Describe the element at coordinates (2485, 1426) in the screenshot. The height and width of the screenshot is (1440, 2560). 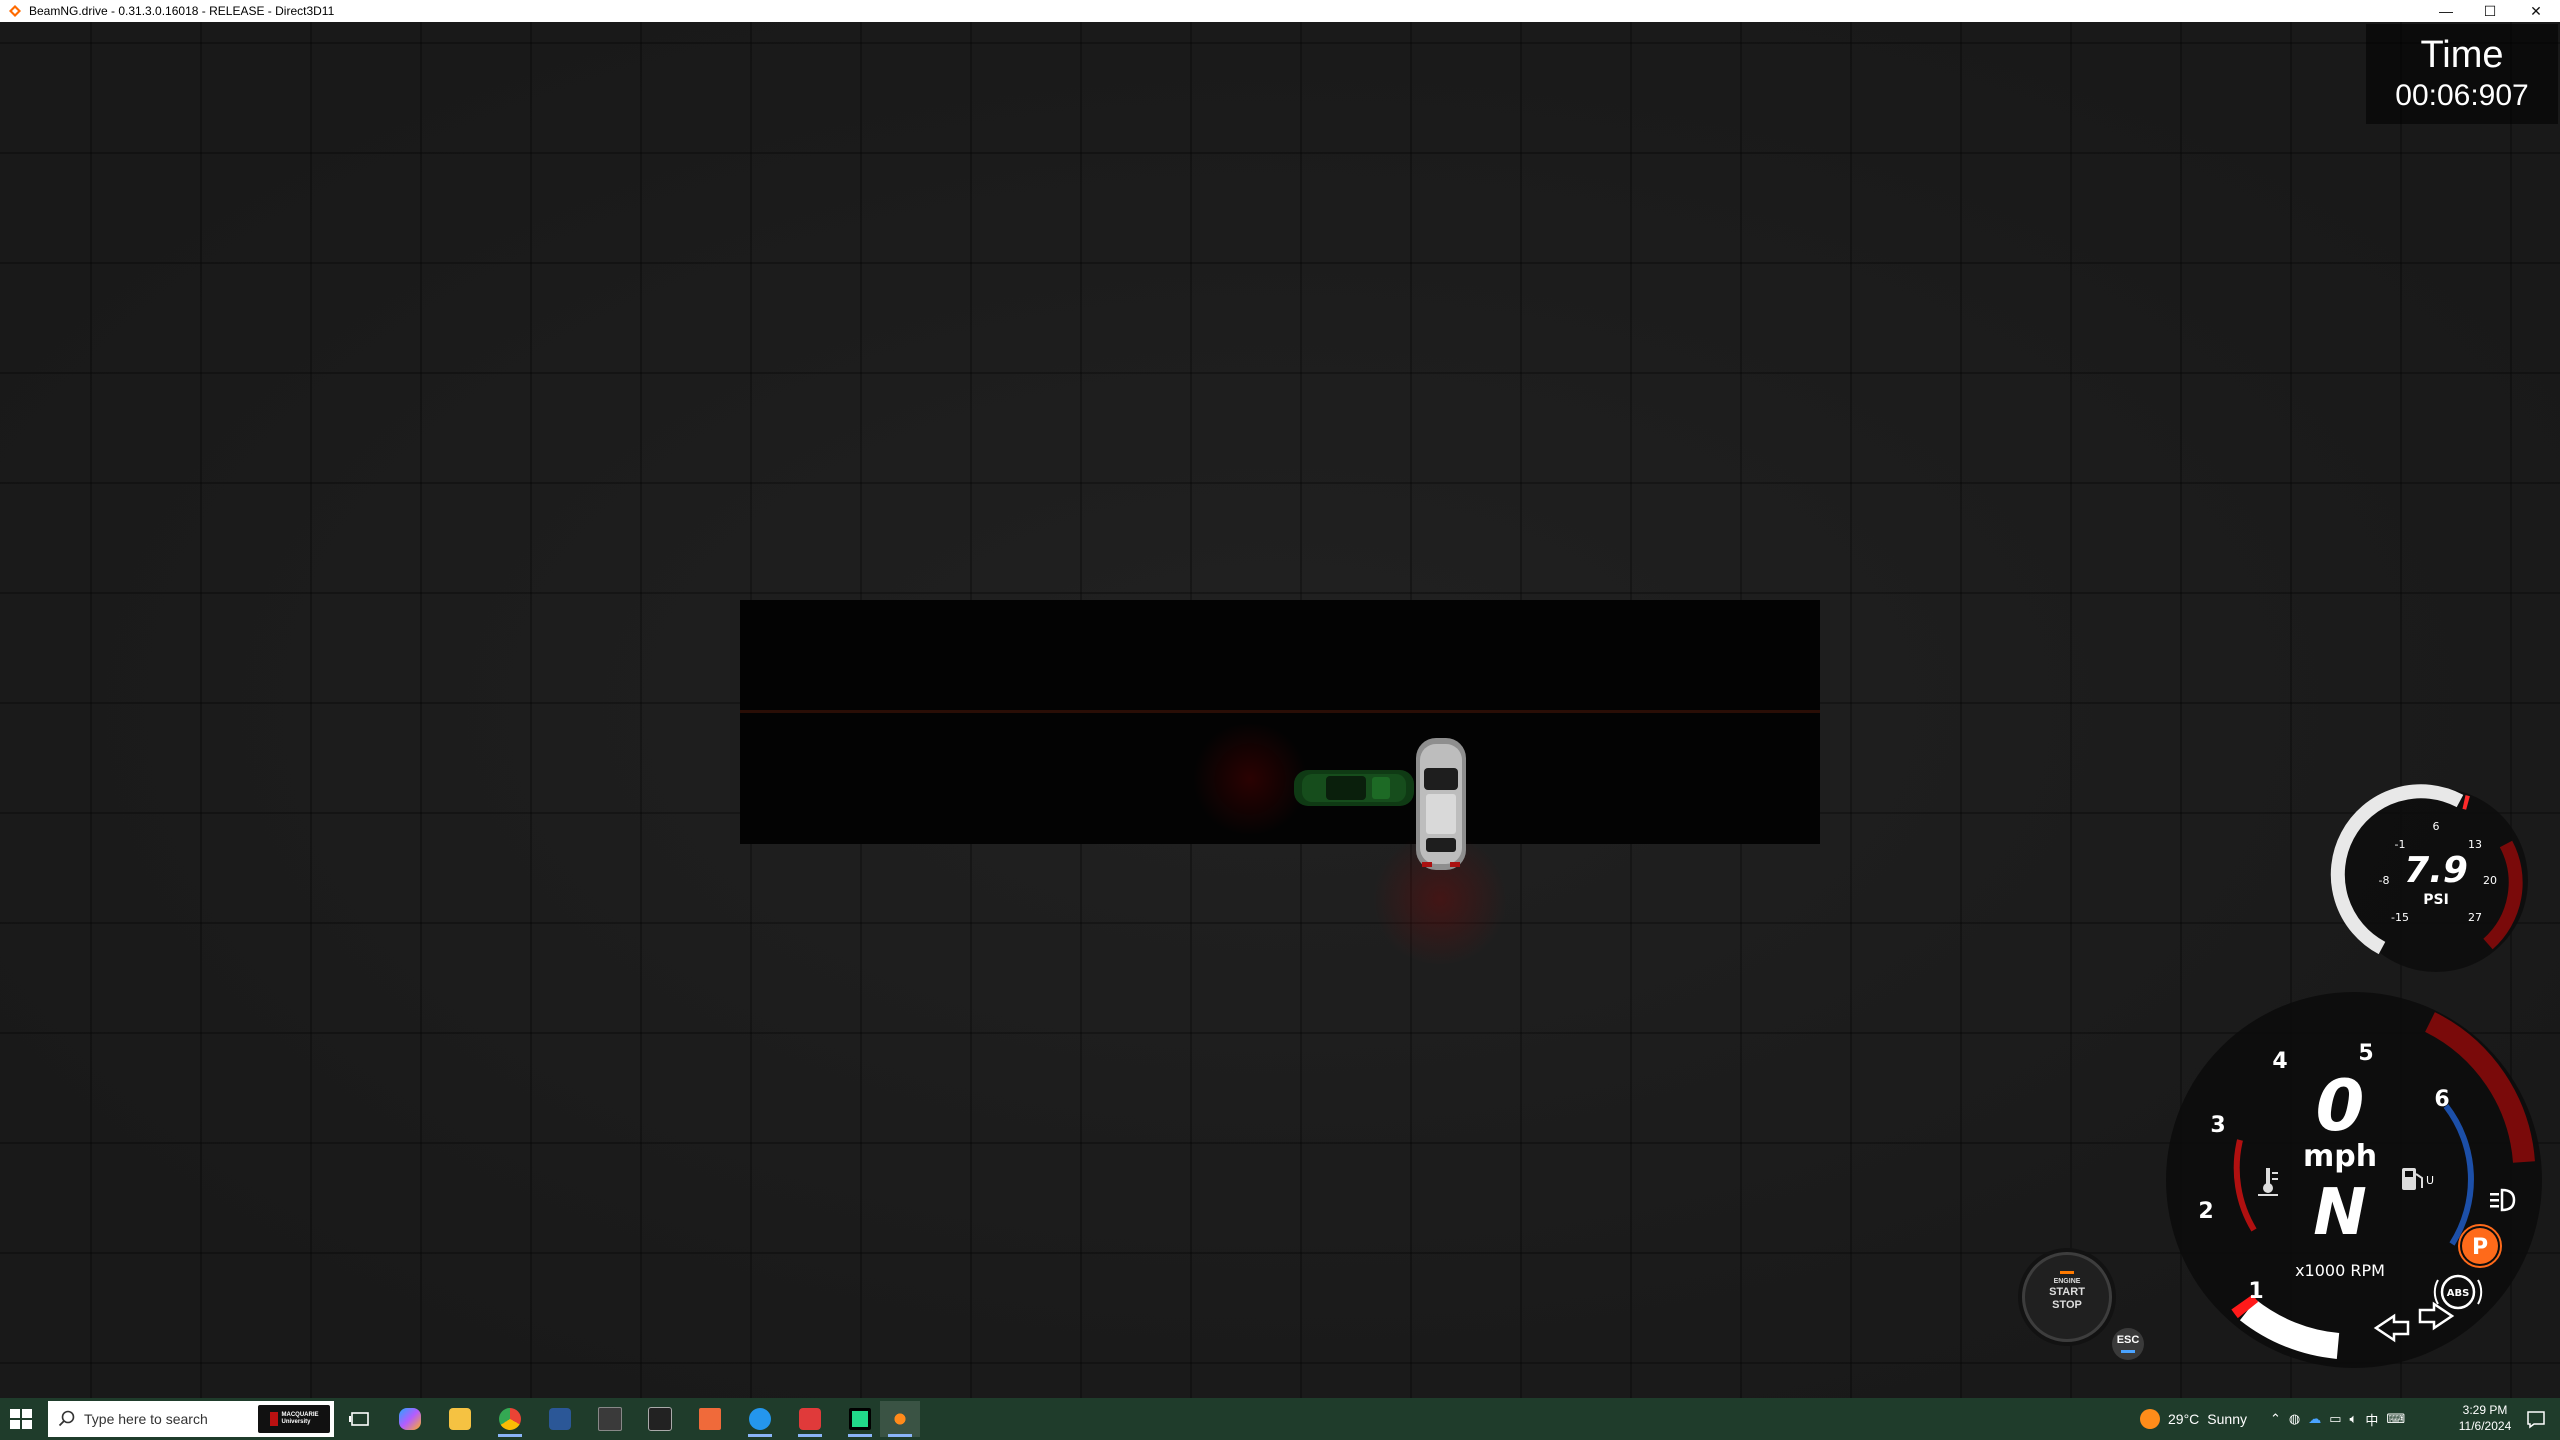
I see `clock-date: 11/6/2024` at that location.